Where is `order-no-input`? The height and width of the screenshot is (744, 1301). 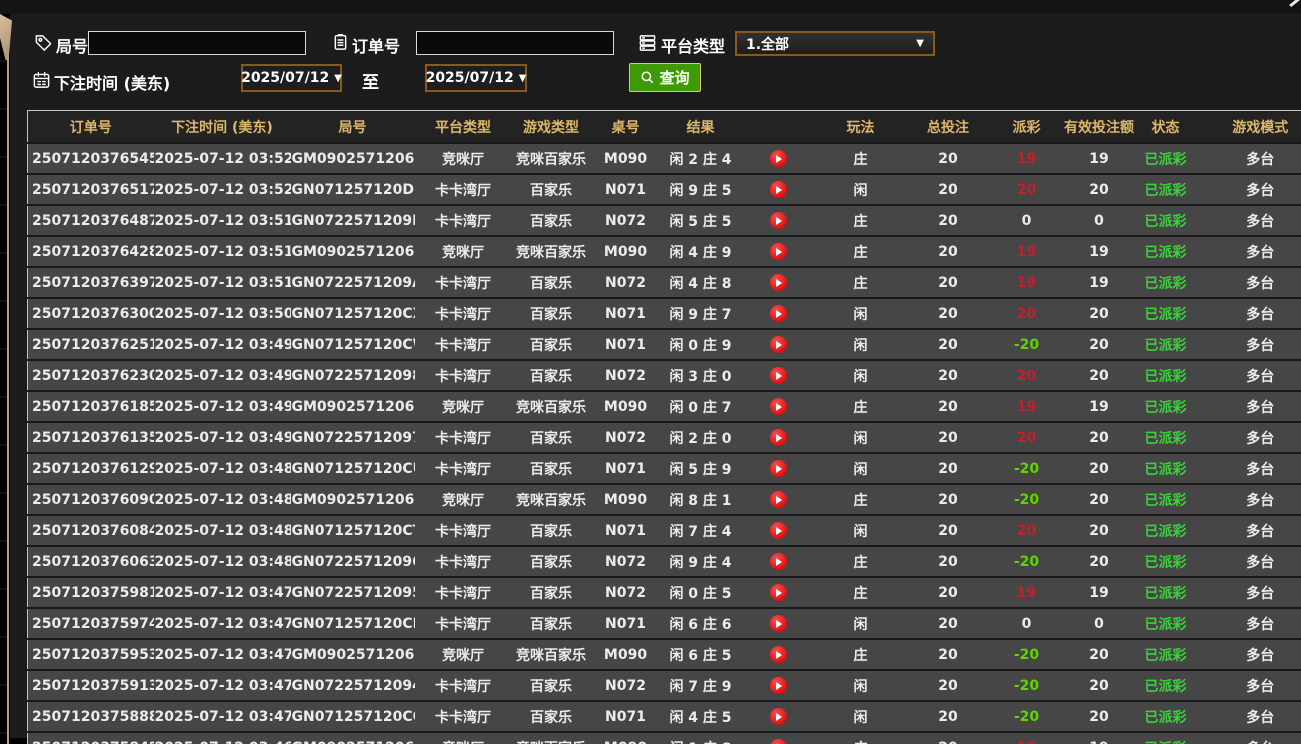 order-no-input is located at coordinates (515, 43).